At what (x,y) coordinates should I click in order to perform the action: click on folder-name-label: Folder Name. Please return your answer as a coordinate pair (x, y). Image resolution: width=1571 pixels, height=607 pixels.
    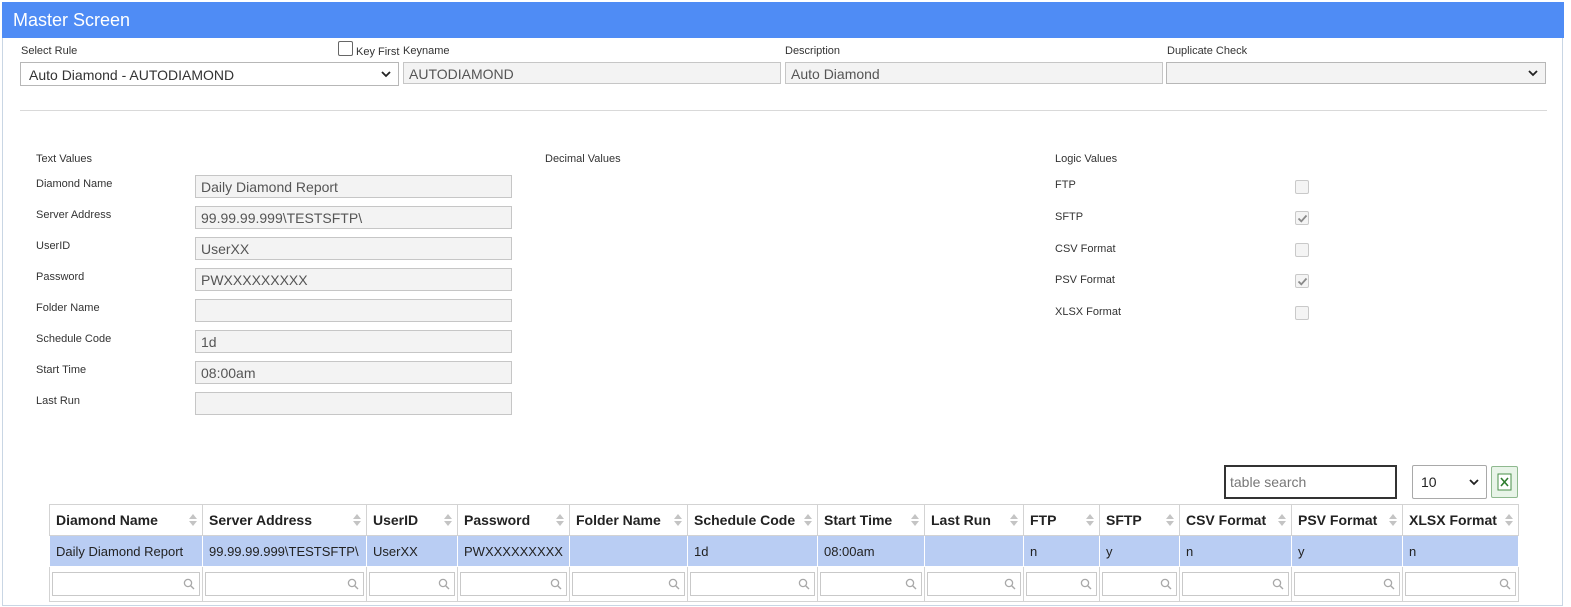
    Looking at the image, I should click on (68, 308).